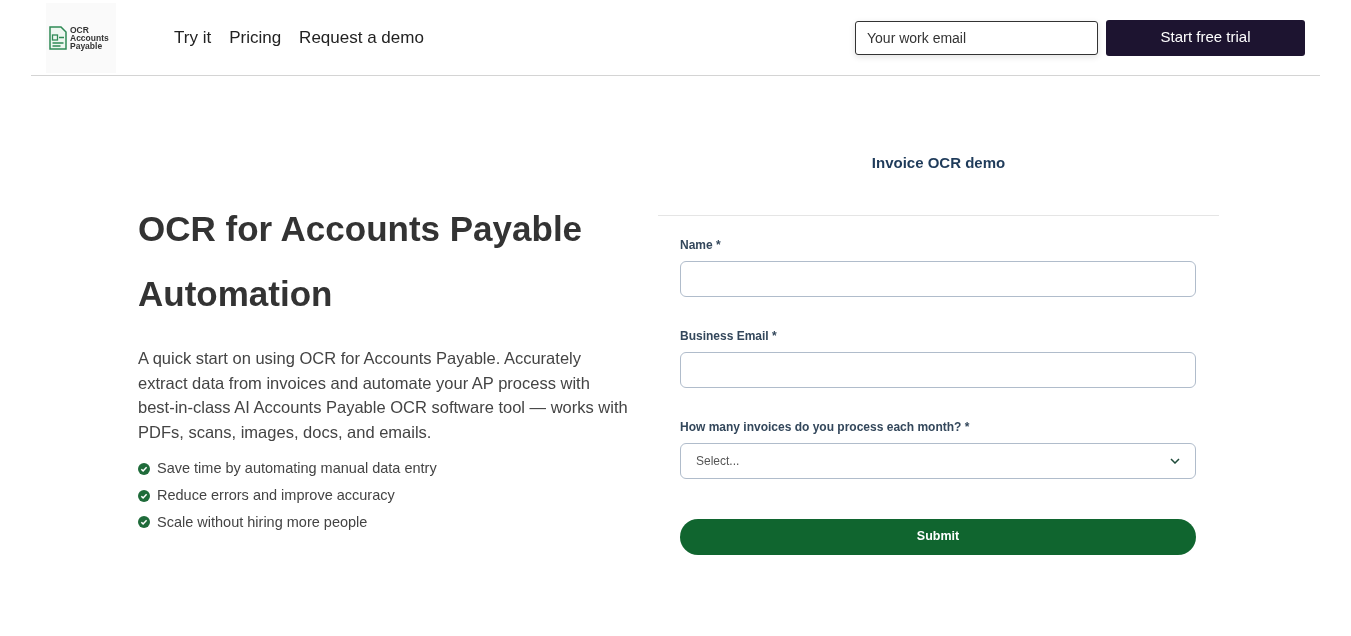 The image size is (1351, 636). Describe the element at coordinates (361, 37) in the screenshot. I see `nav-link: Request a demo` at that location.